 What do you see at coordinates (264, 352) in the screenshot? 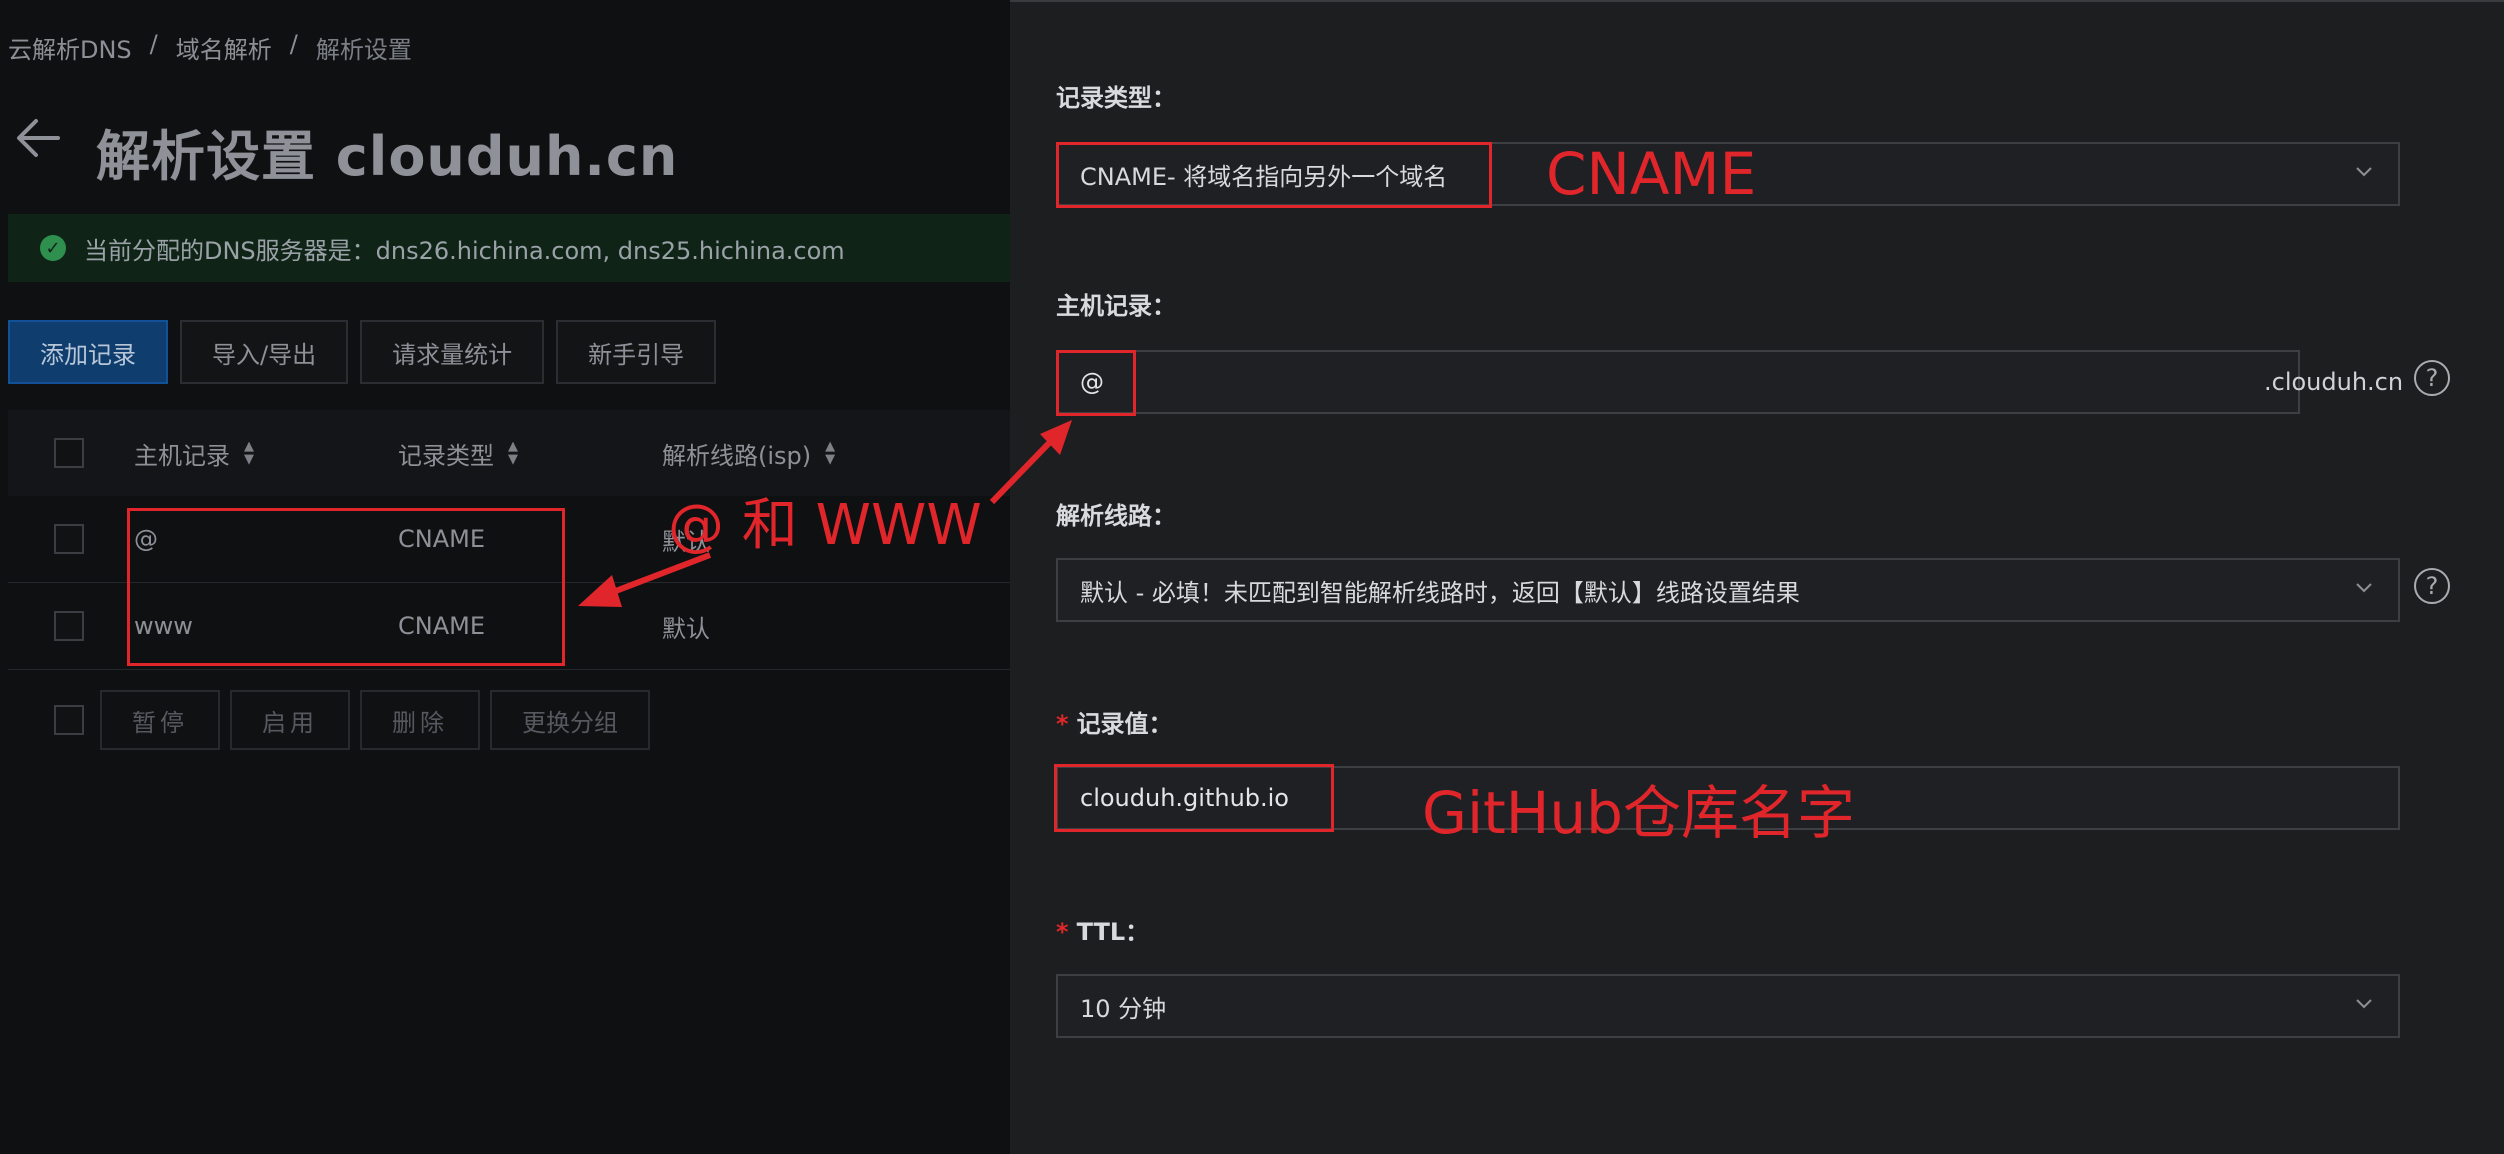
I see `import-export-button: 导入/导出` at bounding box center [264, 352].